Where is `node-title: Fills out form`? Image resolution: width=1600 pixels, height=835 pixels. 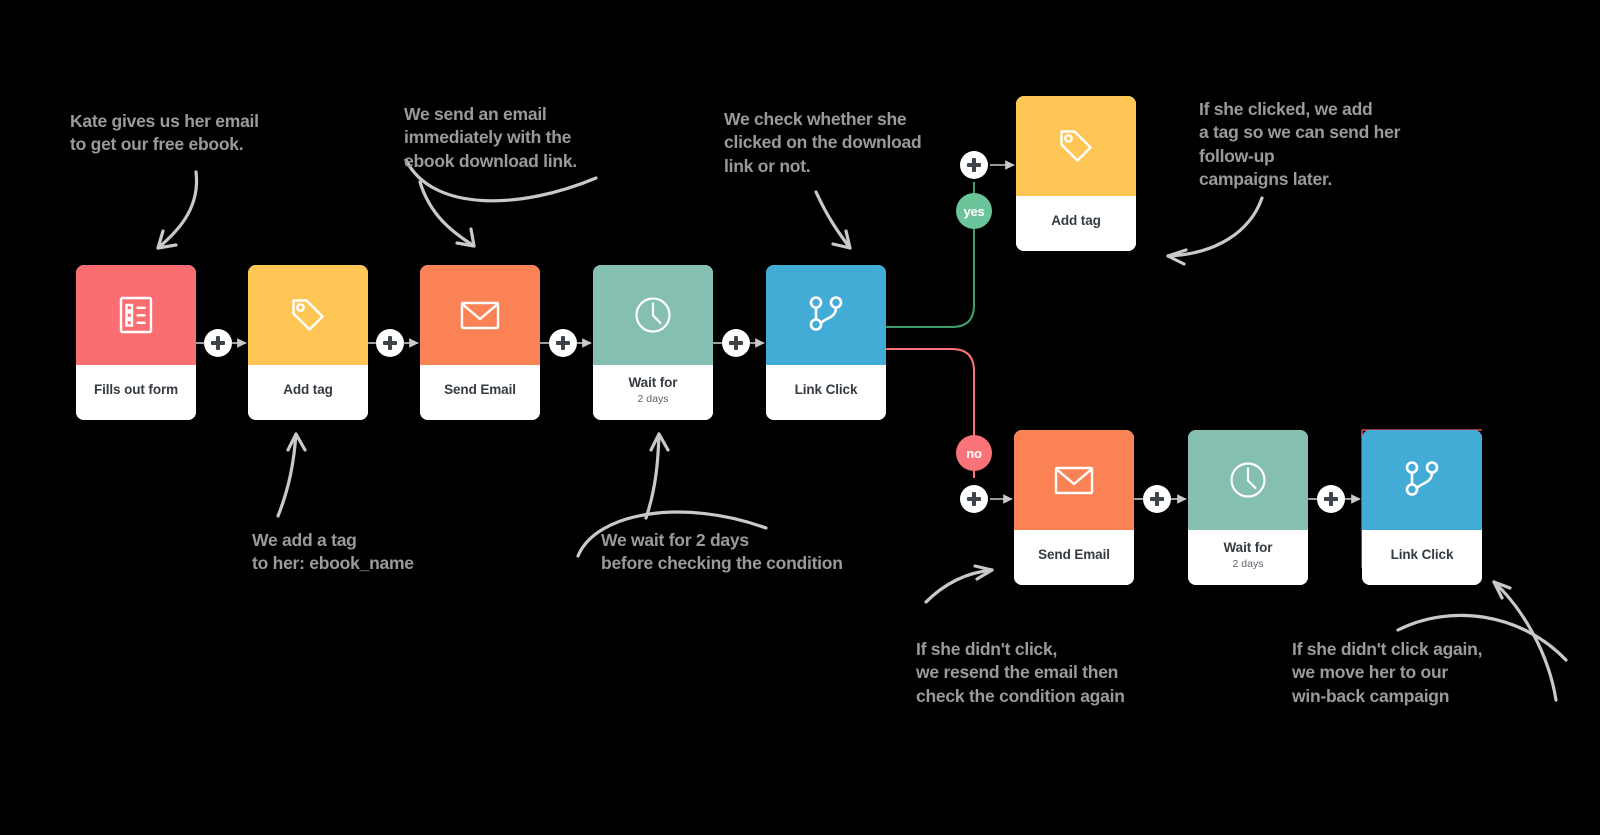
node-title: Fills out form is located at coordinates (136, 390).